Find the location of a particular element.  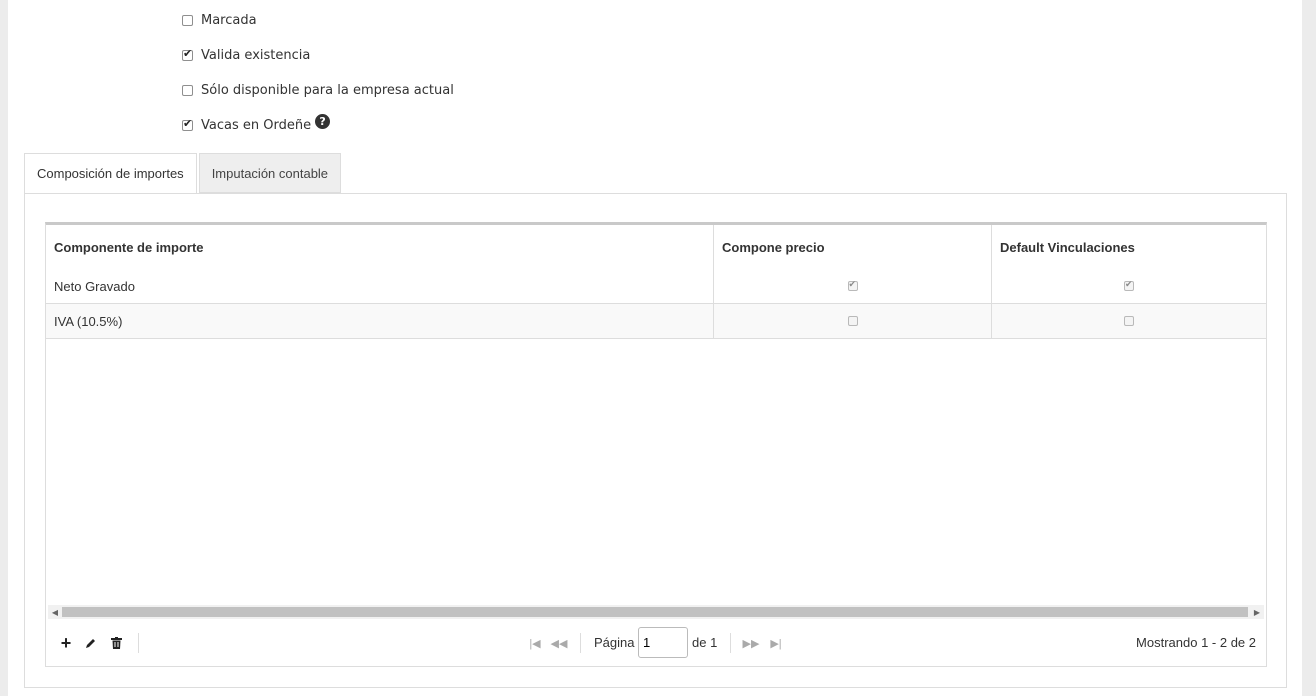

cell-componente: IVA (10.5%) is located at coordinates (380, 321).